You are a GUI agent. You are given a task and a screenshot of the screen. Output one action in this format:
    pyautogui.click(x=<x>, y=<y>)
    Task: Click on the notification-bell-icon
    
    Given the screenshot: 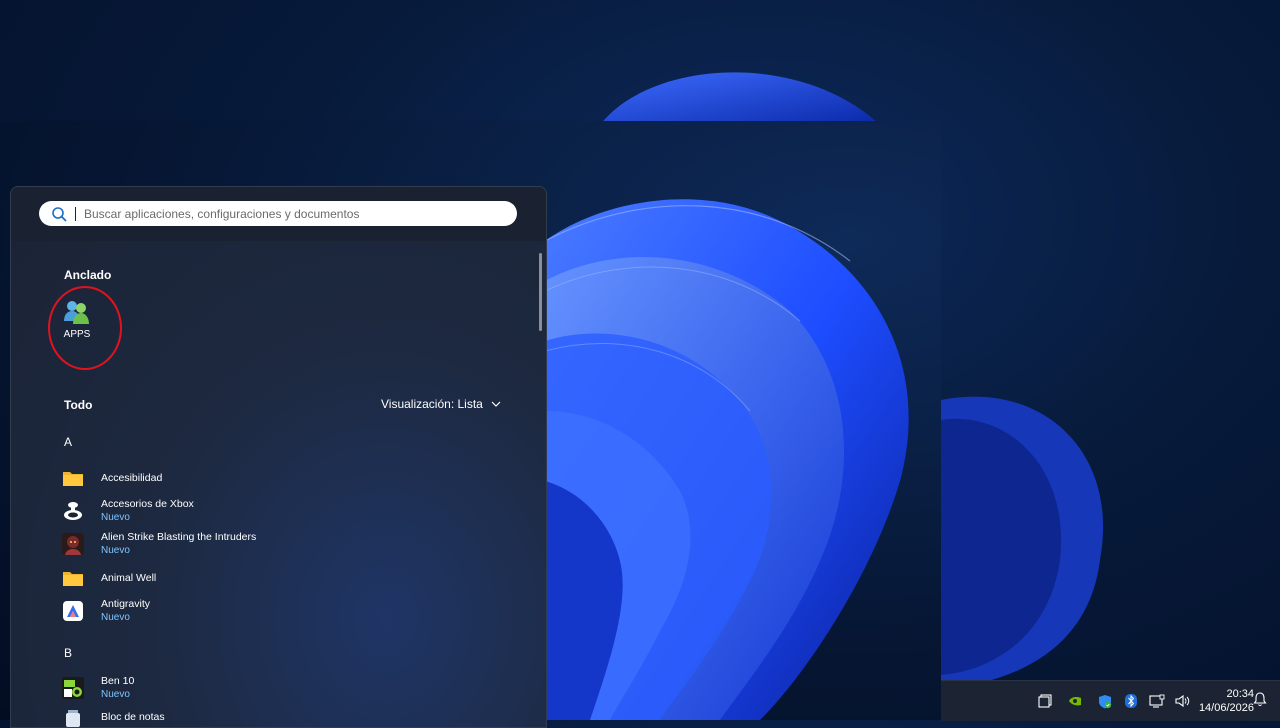 What is the action you would take?
    pyautogui.click(x=1260, y=701)
    